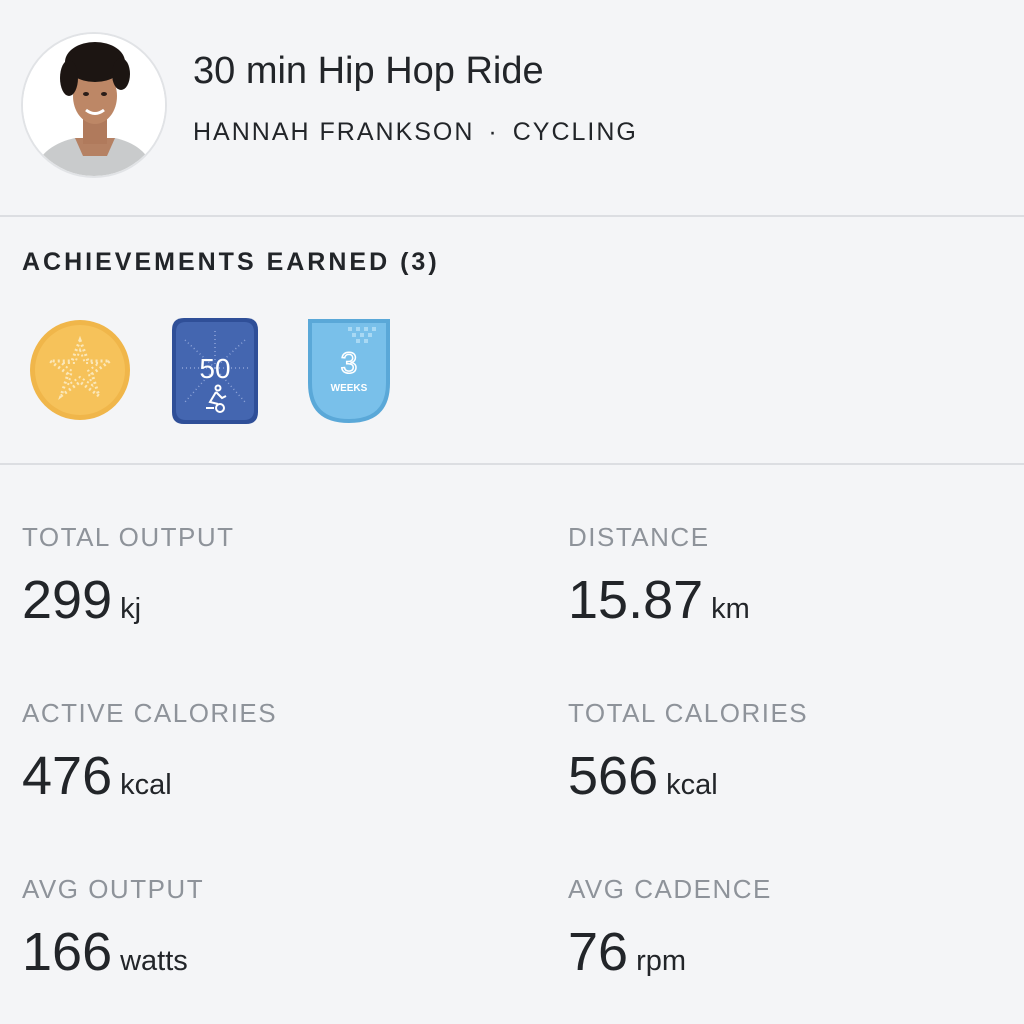 This screenshot has width=1024, height=1024. I want to click on svg-text: WEEKS, so click(349, 388).